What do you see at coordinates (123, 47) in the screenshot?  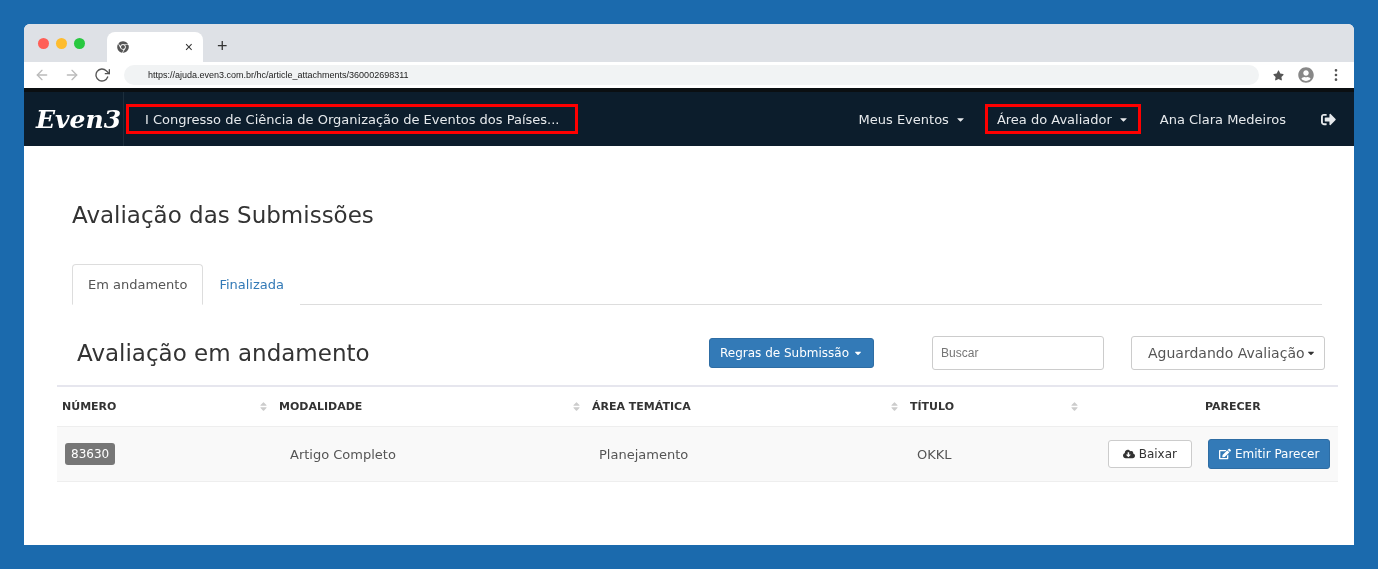 I see `chrome-icon` at bounding box center [123, 47].